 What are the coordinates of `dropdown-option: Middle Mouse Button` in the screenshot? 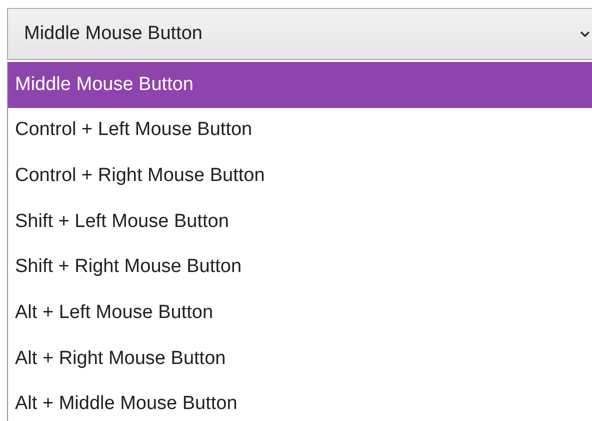 It's located at (300, 85).